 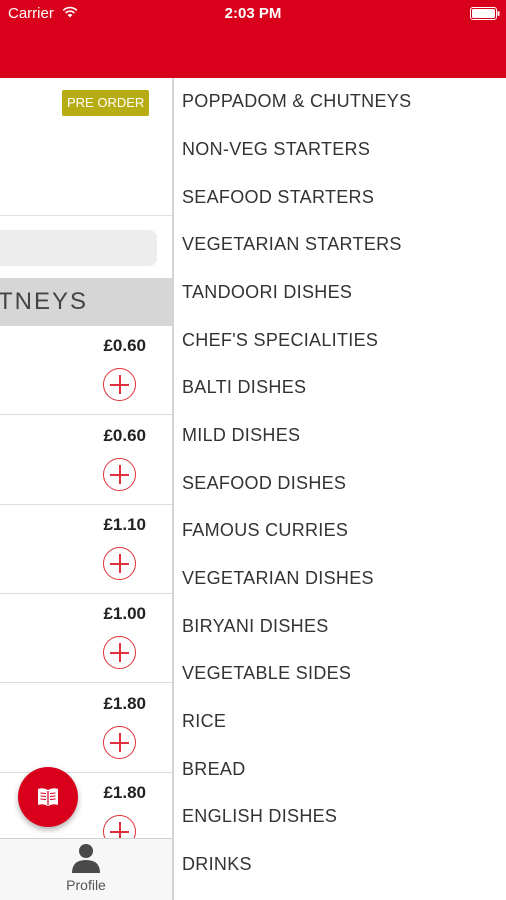 I want to click on clock: 2:03 PM, so click(x=253, y=13).